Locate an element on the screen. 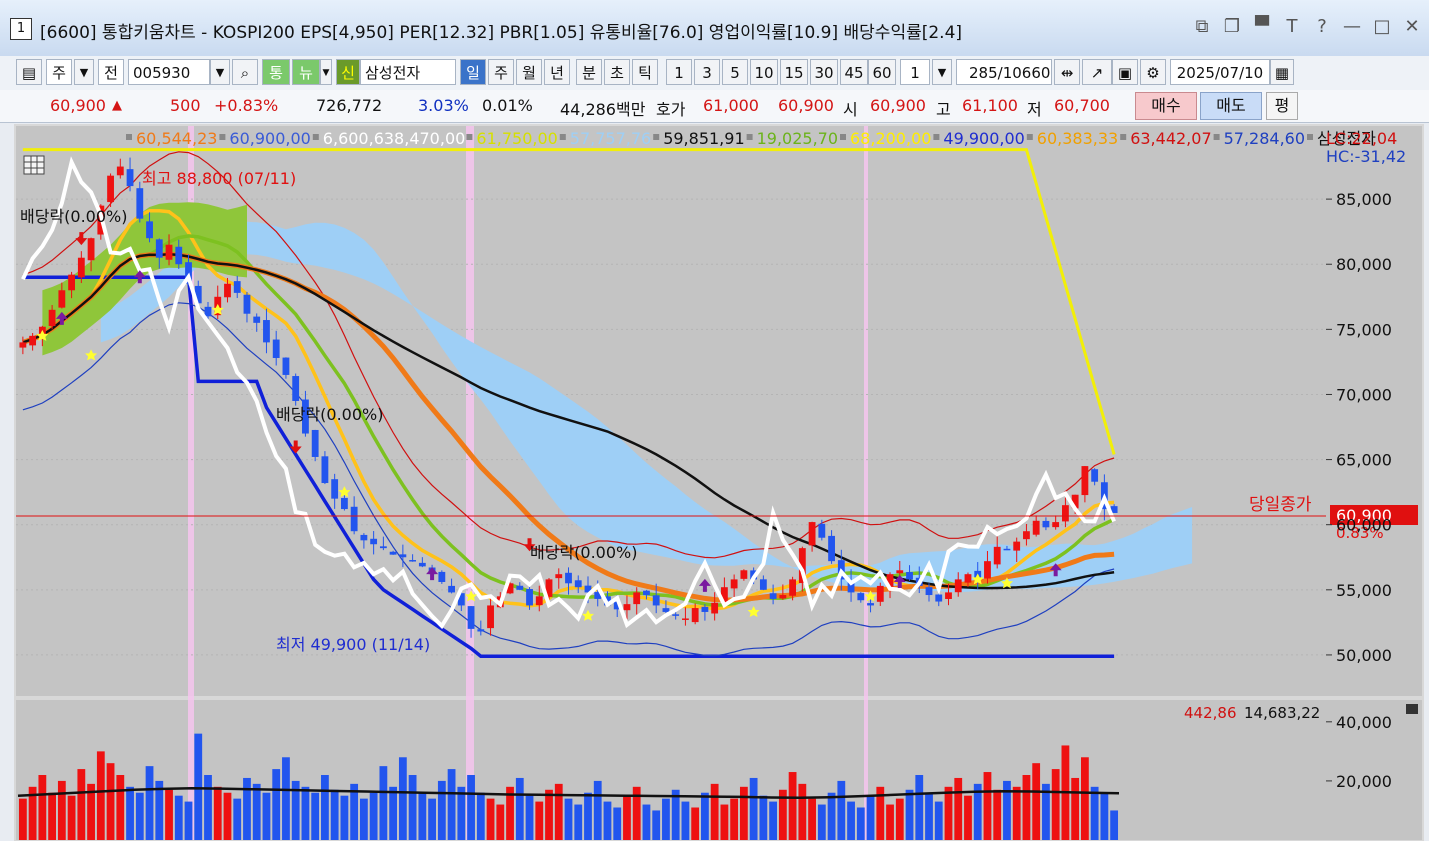 The image size is (1429, 841). maximize-icon: □ is located at coordinates (1382, 26).